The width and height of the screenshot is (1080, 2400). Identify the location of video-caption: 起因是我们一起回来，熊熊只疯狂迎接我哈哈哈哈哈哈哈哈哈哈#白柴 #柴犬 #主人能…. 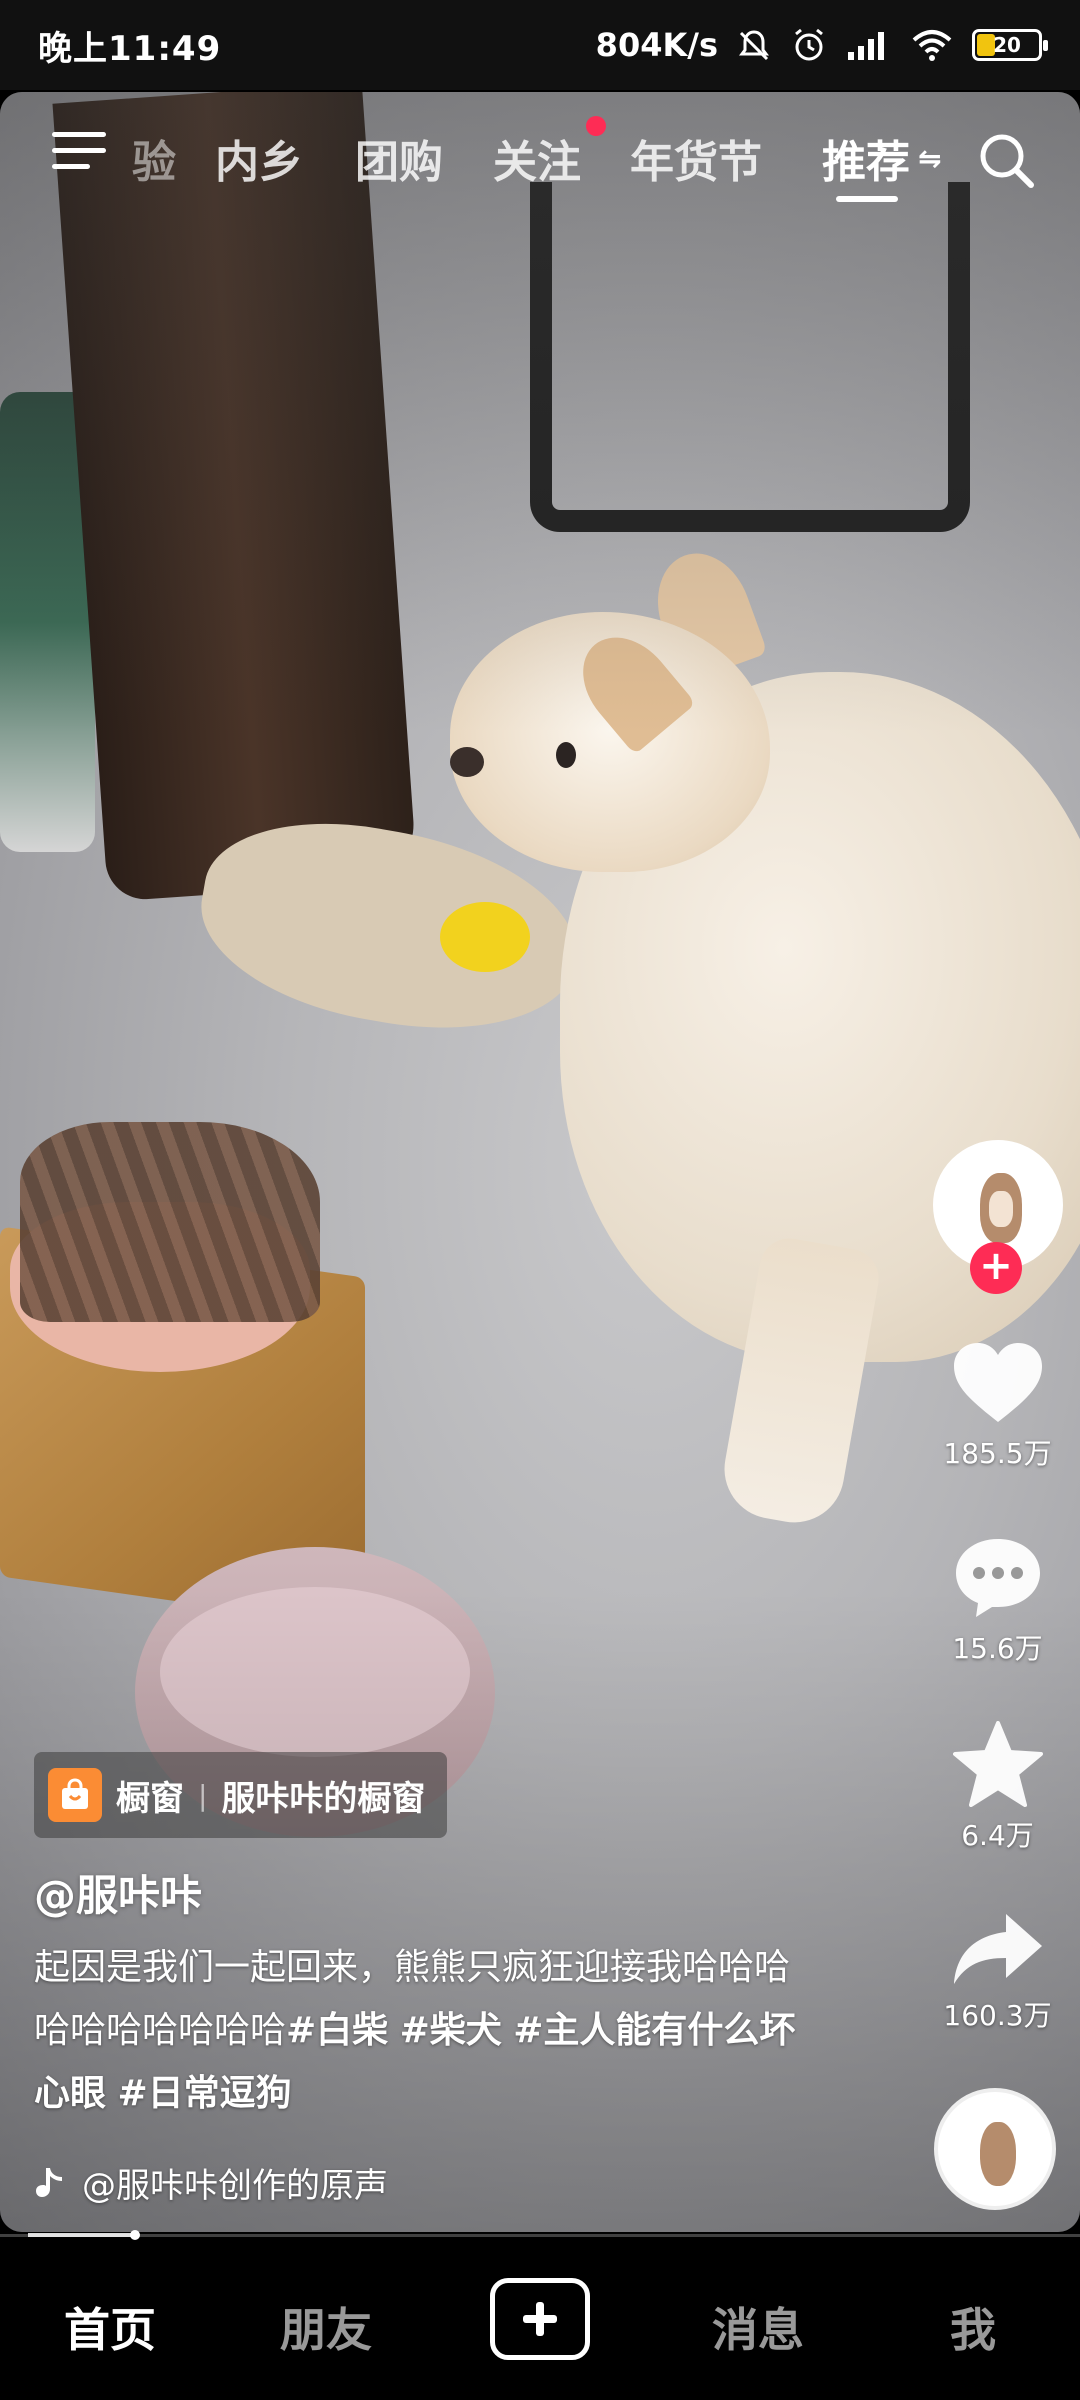
(424, 2030).